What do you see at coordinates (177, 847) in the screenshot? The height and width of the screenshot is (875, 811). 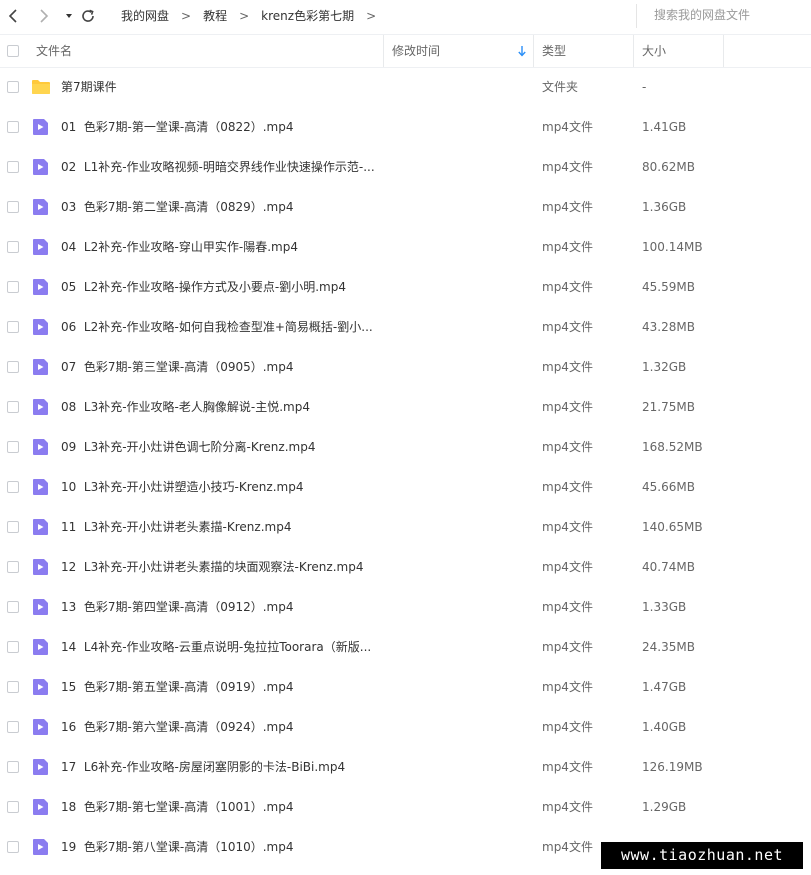 I see `file-name: 19 色彩7期-第八堂课-高清（1010）.mp4` at bounding box center [177, 847].